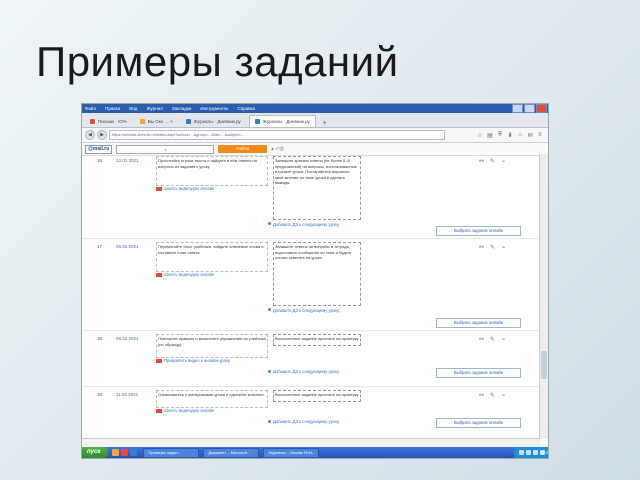 The height and width of the screenshot is (480, 640). What do you see at coordinates (133, 108) in the screenshot?
I see `menu-view: Вид` at bounding box center [133, 108].